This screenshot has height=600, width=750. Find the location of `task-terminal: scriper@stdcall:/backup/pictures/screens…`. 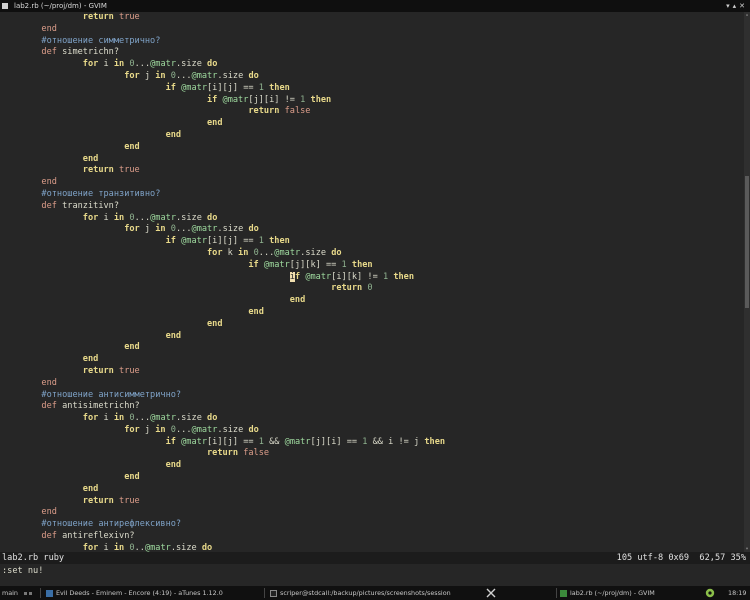

task-terminal: scriper@stdcall:/backup/pictures/screens… is located at coordinates (360, 593).